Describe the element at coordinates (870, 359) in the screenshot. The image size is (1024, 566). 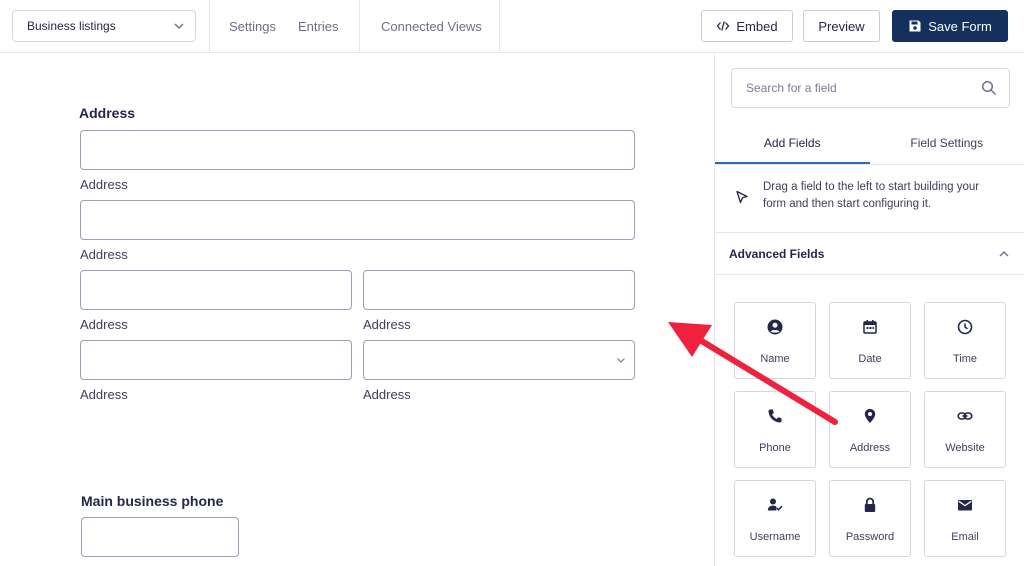
I see `field-tile-label: Date` at that location.